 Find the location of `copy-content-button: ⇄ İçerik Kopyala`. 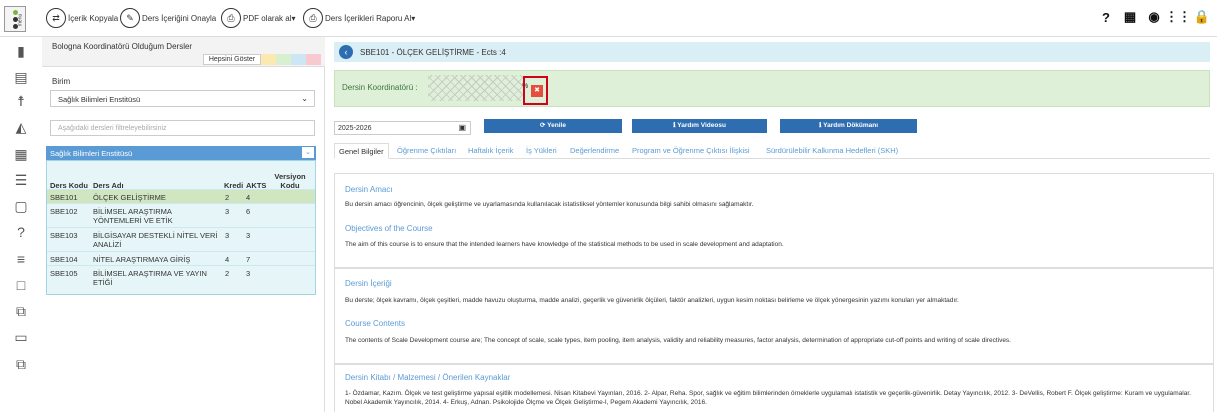

copy-content-button: ⇄ İçerik Kopyala is located at coordinates (82, 18).